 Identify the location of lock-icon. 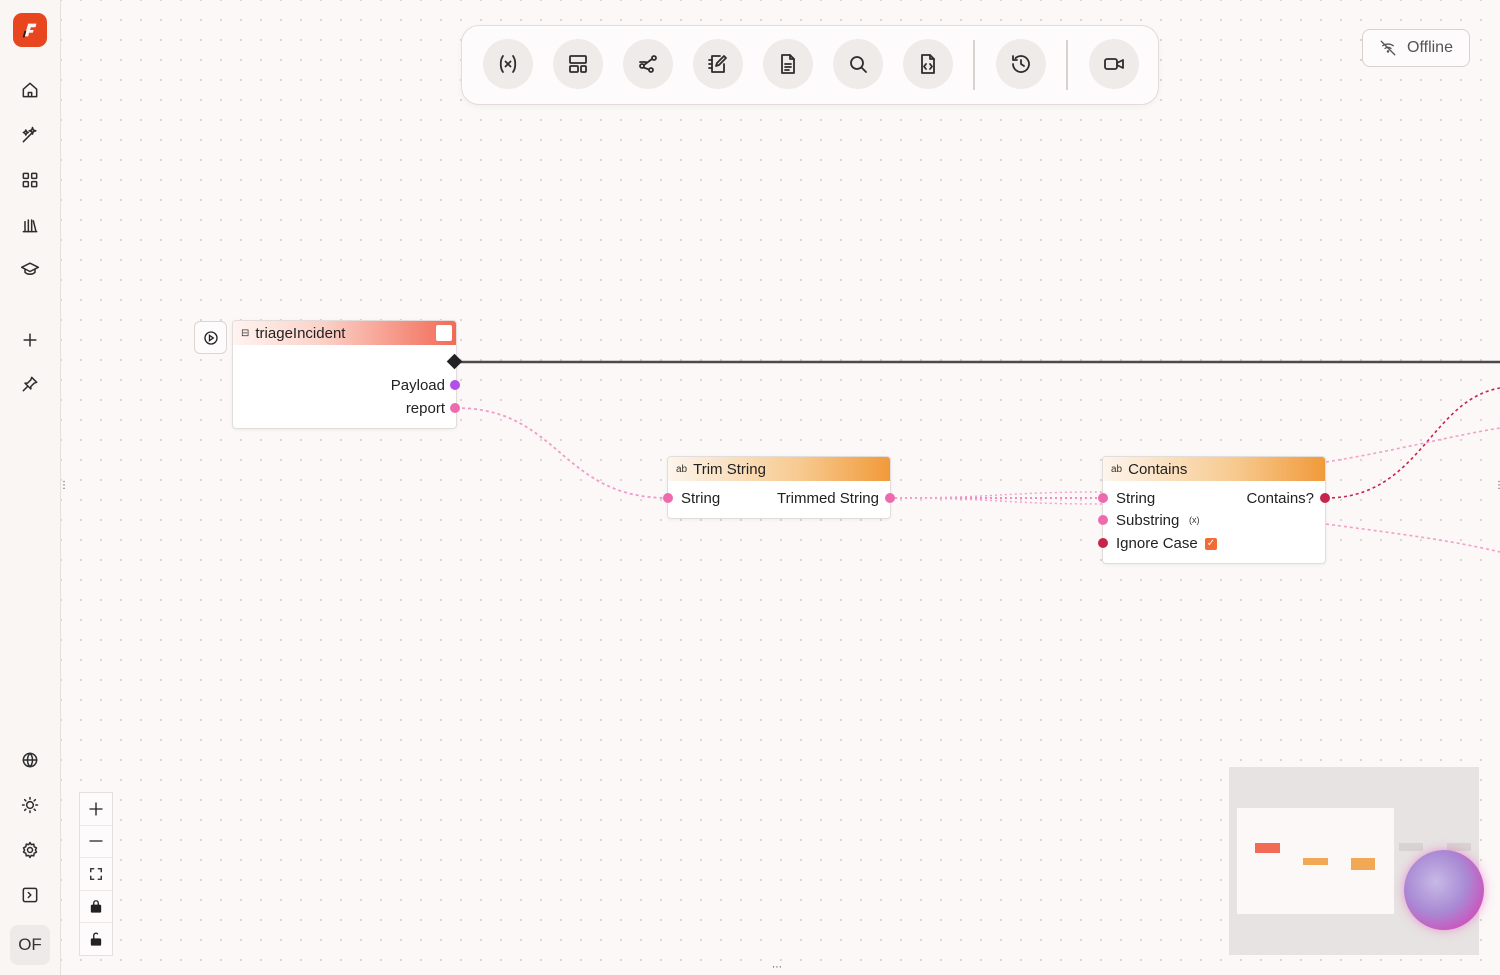
(96, 906).